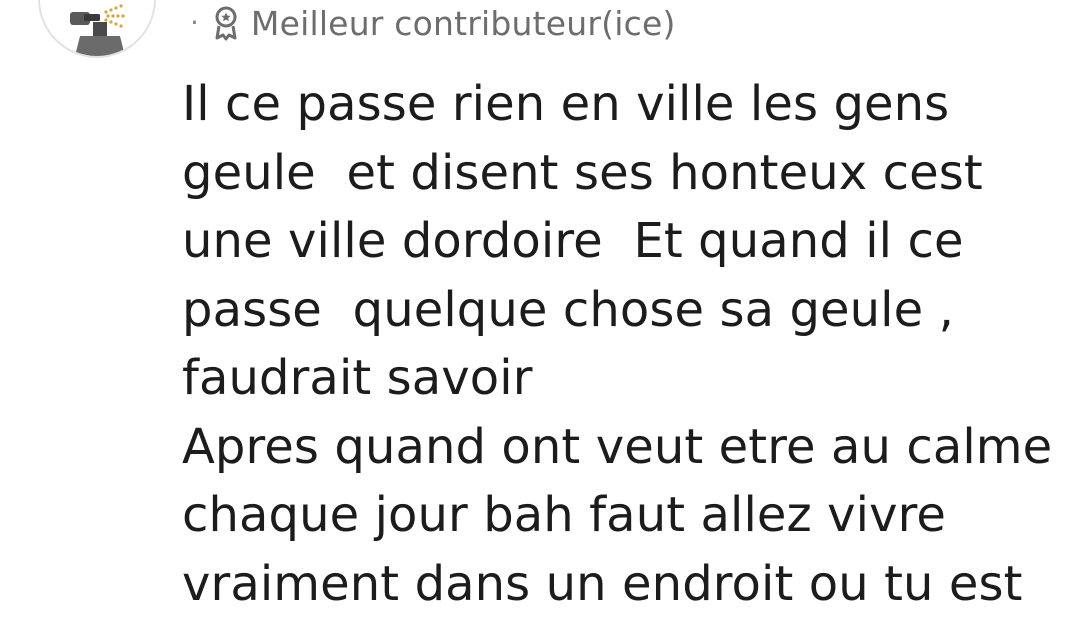 The height and width of the screenshot is (640, 1080). I want to click on avatar, so click(97, 29).